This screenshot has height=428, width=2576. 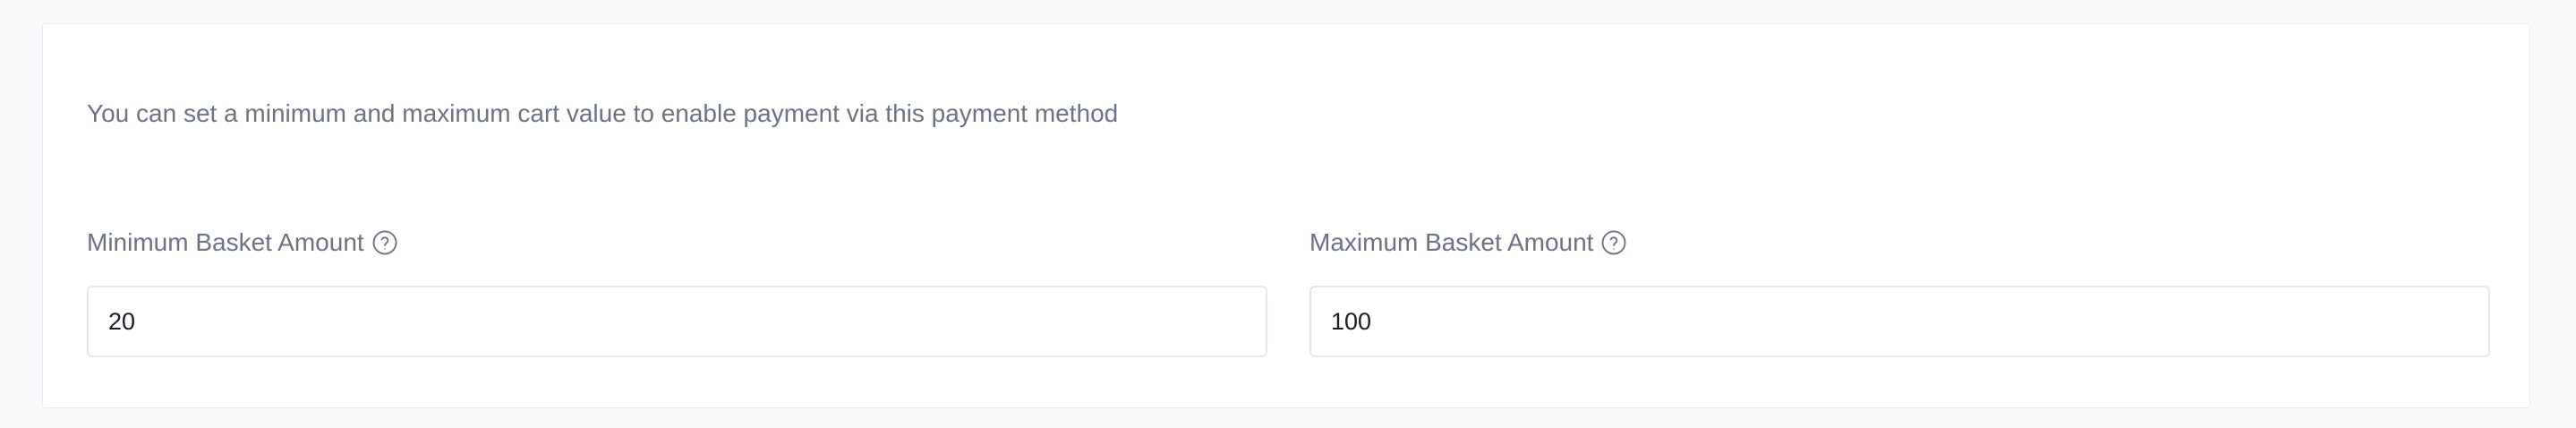 What do you see at coordinates (677, 243) in the screenshot?
I see `min-basket-label-row: Minimum Basket Amount` at bounding box center [677, 243].